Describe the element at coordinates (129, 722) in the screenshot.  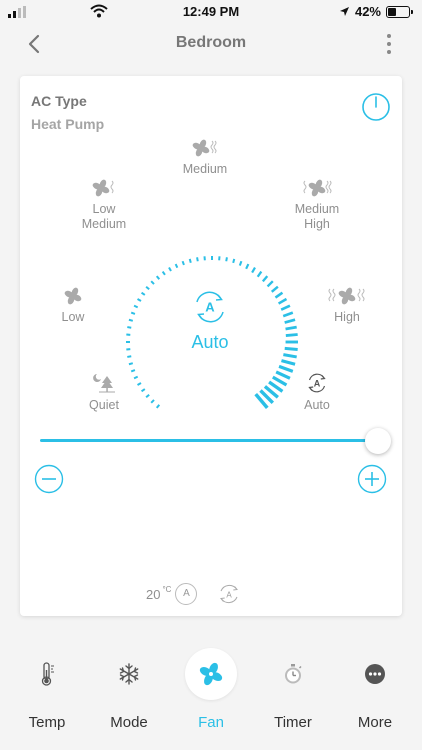
I see `tab-label: Mode` at that location.